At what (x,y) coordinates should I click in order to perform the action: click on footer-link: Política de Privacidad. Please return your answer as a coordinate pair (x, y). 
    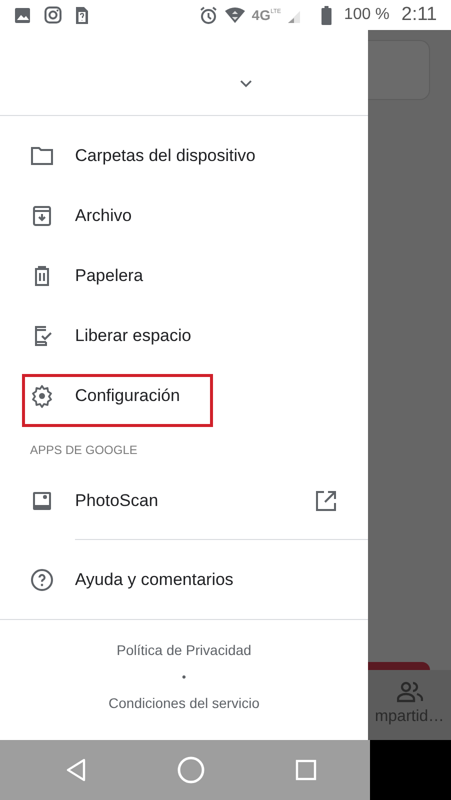
    Looking at the image, I should click on (184, 650).